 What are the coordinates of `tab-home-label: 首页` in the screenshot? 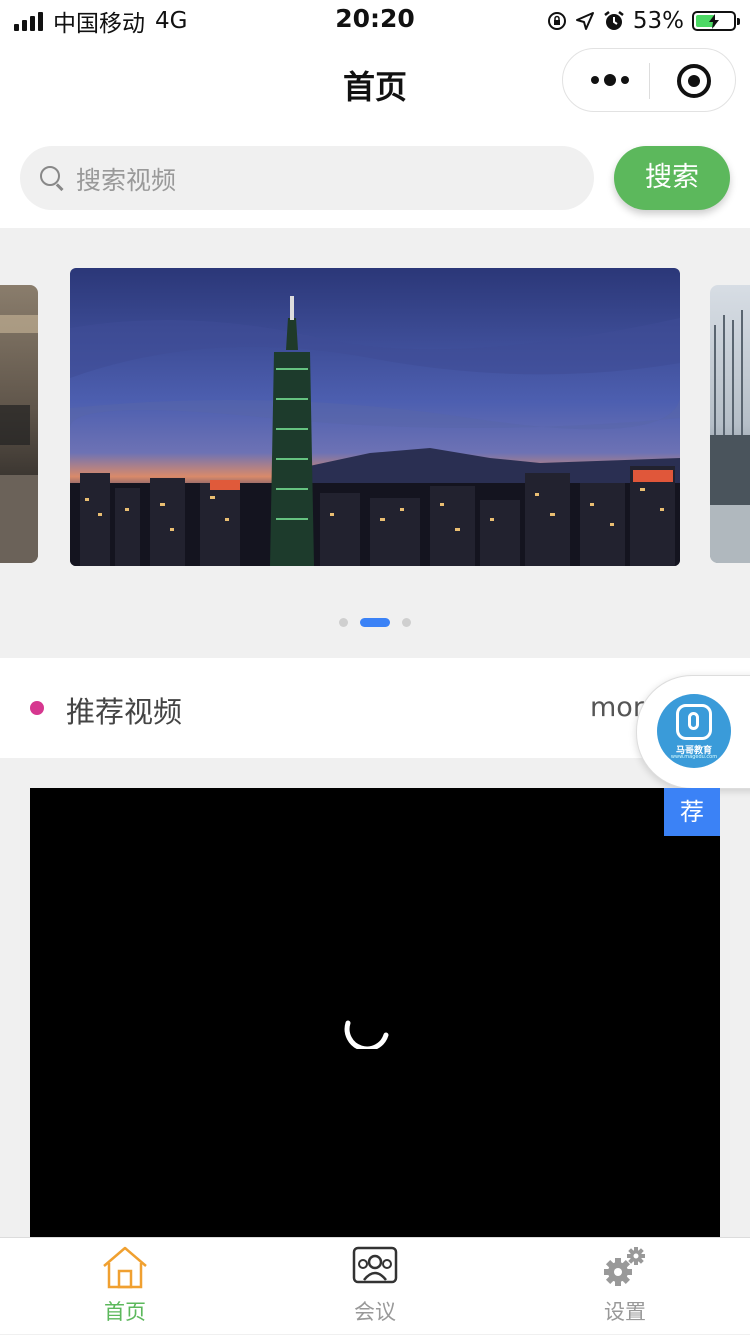 It's located at (125, 1312).